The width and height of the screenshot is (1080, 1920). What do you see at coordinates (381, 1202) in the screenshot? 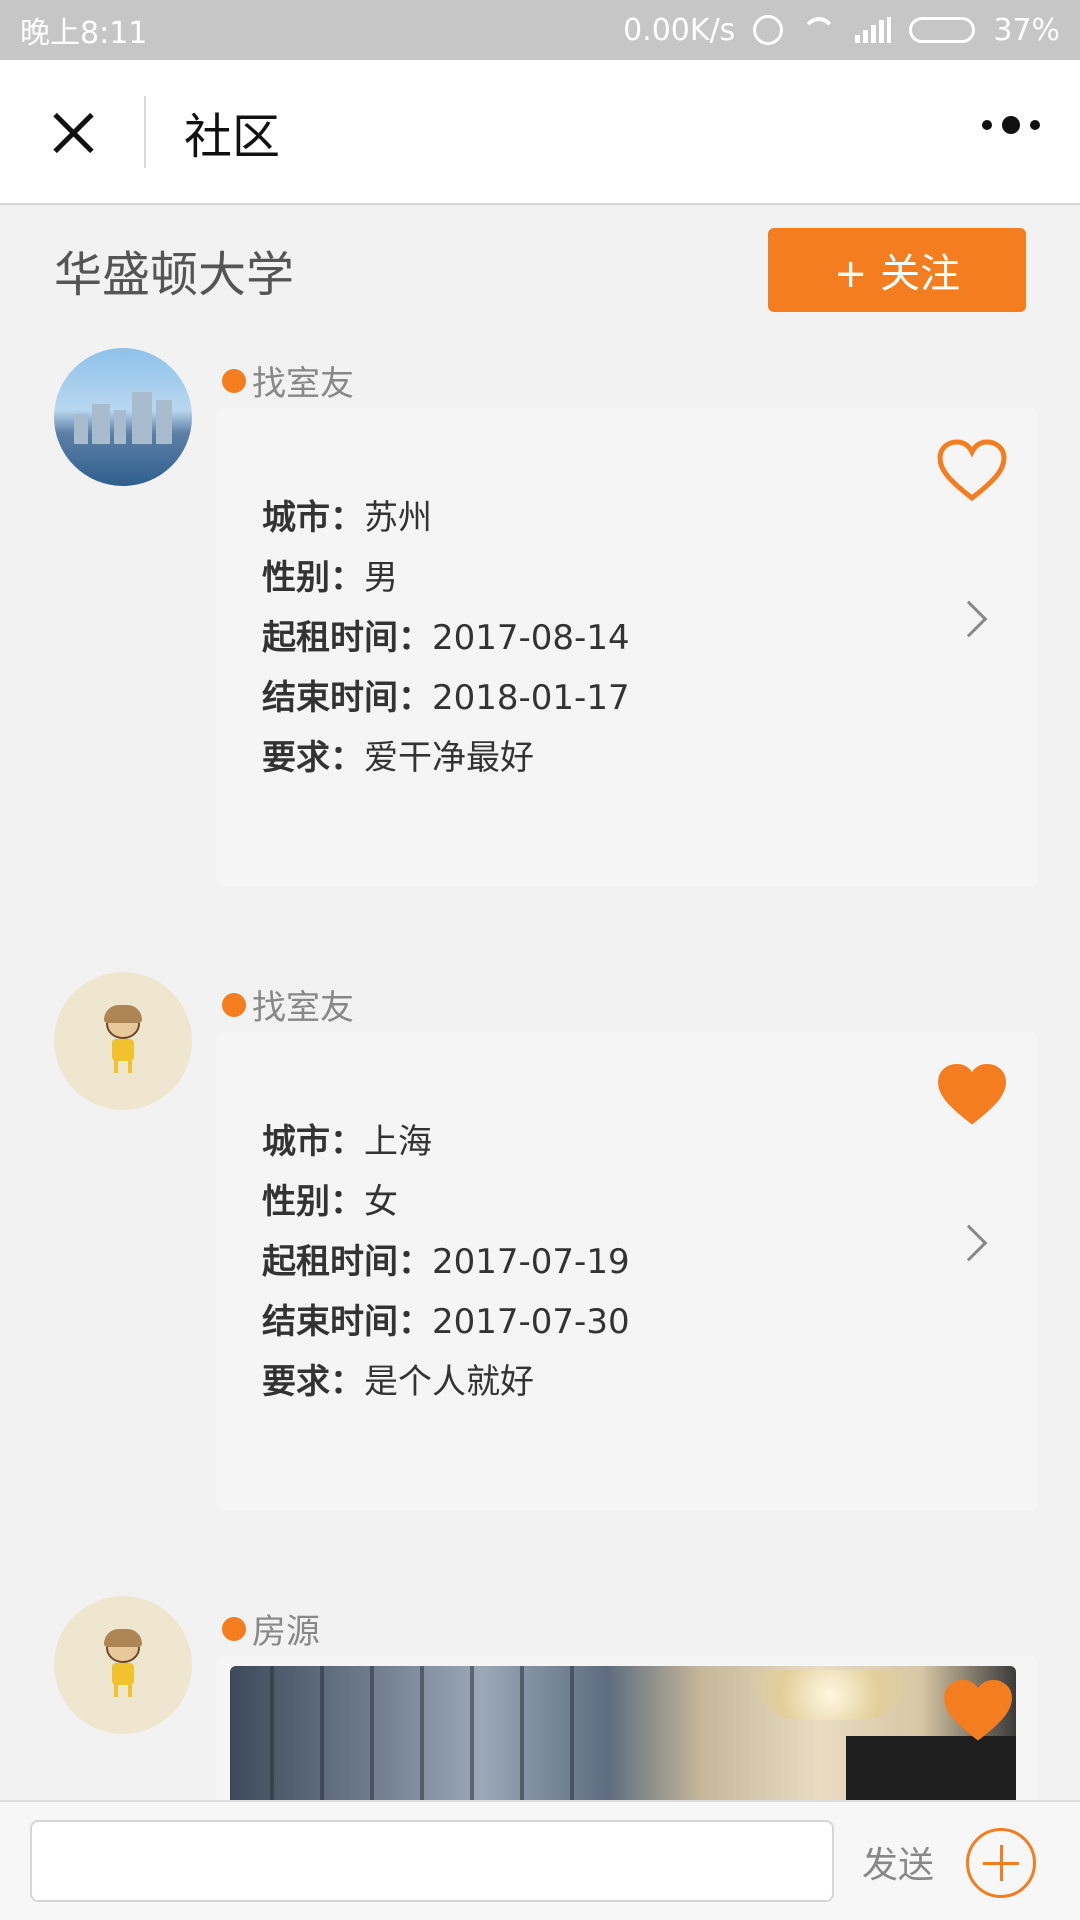
I see `field-value: 女` at bounding box center [381, 1202].